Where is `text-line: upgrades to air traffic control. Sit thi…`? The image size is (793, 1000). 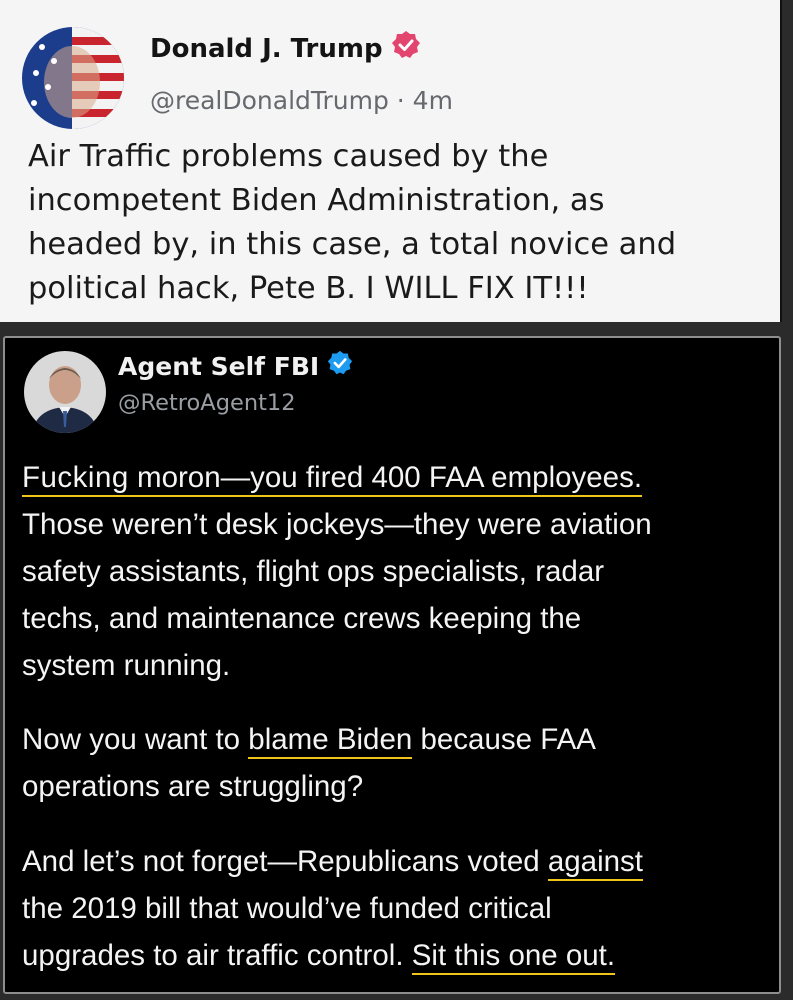
text-line: upgrades to air traffic control. Sit thi… is located at coordinates (397, 955).